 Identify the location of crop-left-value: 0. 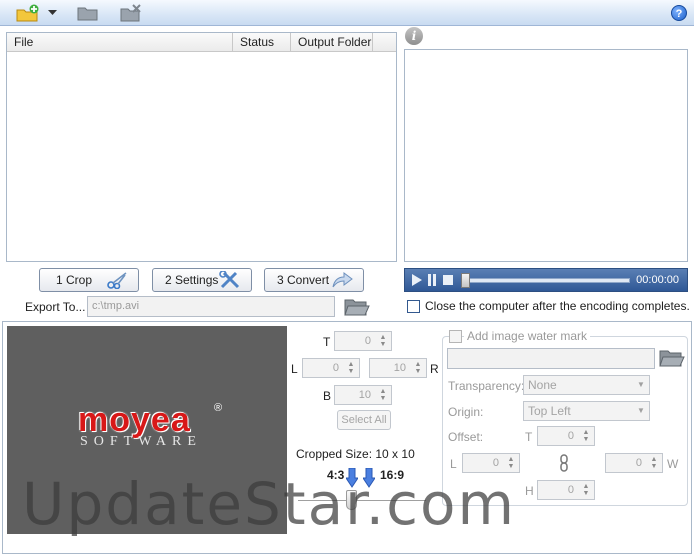
(335, 368).